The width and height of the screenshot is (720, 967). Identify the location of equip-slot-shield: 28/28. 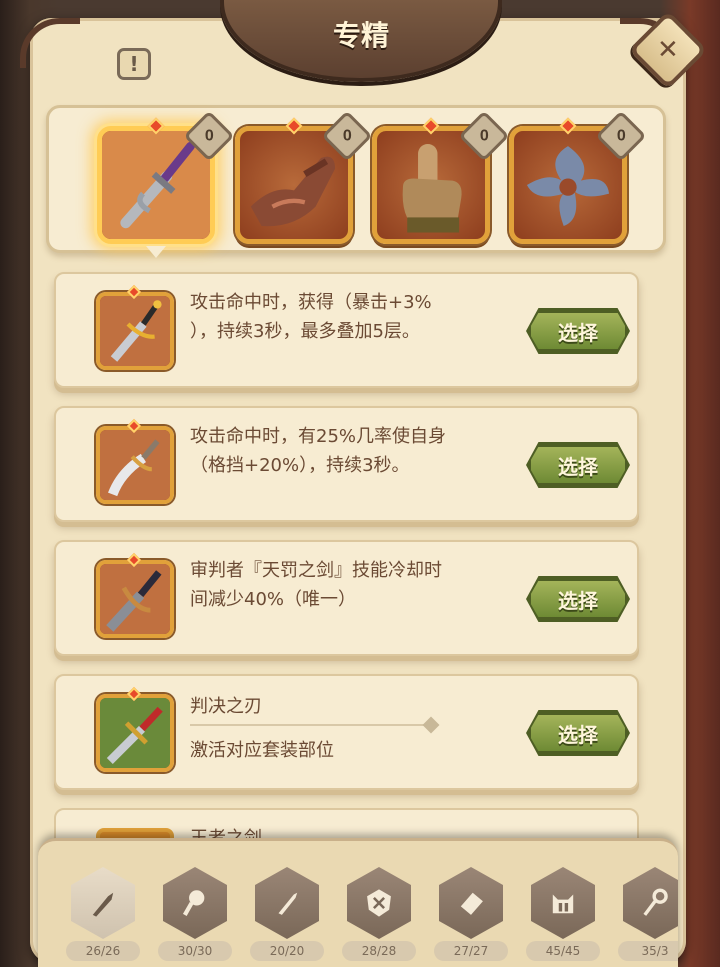
(379, 915).